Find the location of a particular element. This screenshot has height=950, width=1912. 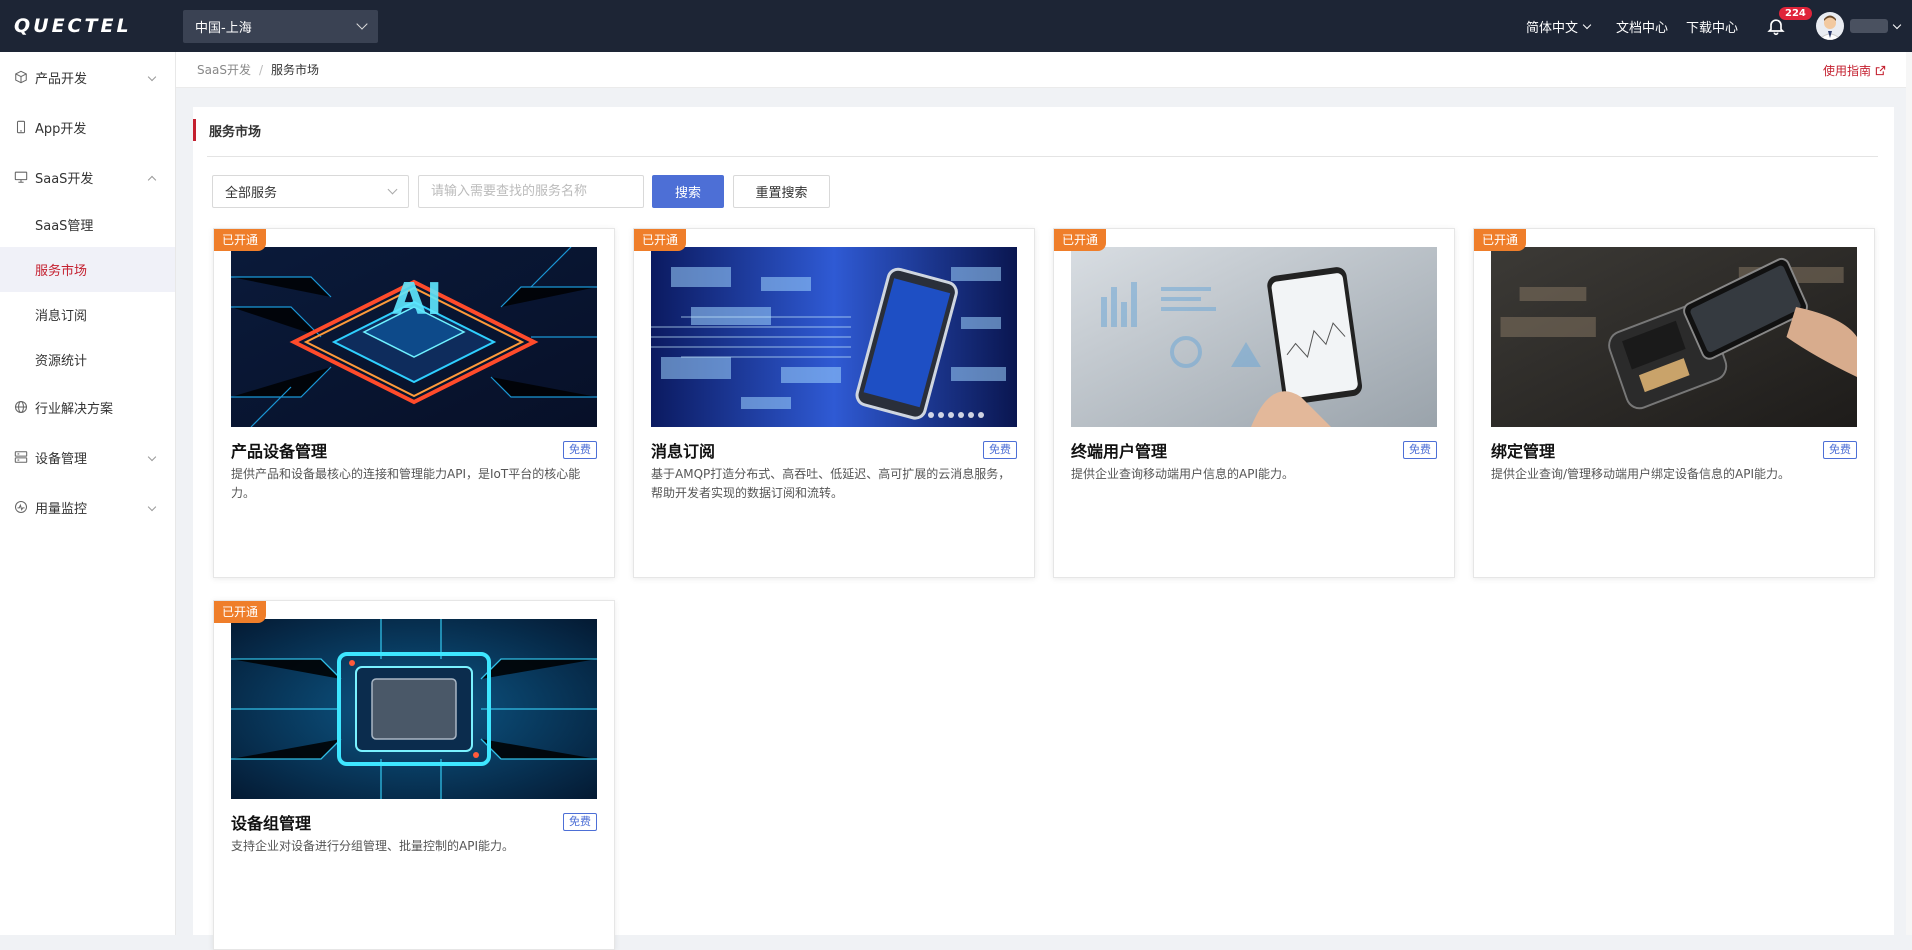

sidebar-item-resource-stats: 资源统计 is located at coordinates (87, 359).